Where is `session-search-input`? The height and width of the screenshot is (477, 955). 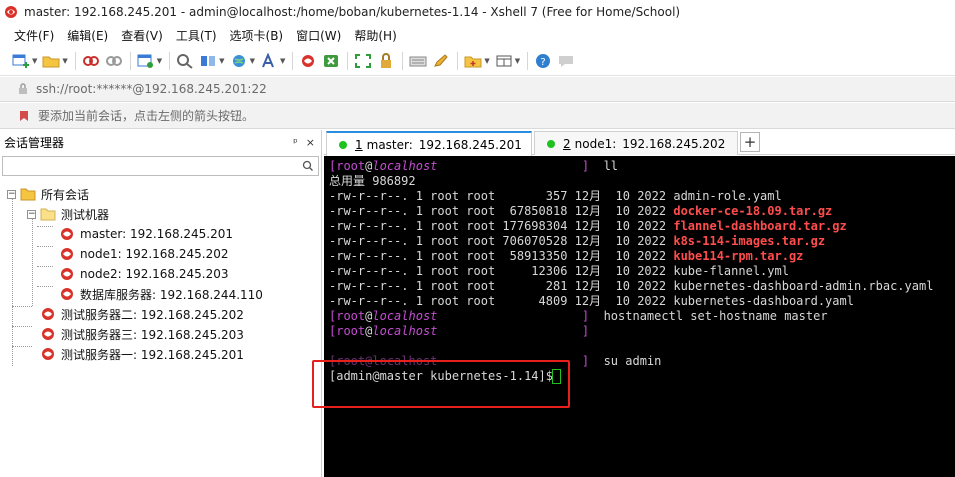
session-search-input is located at coordinates (160, 166).